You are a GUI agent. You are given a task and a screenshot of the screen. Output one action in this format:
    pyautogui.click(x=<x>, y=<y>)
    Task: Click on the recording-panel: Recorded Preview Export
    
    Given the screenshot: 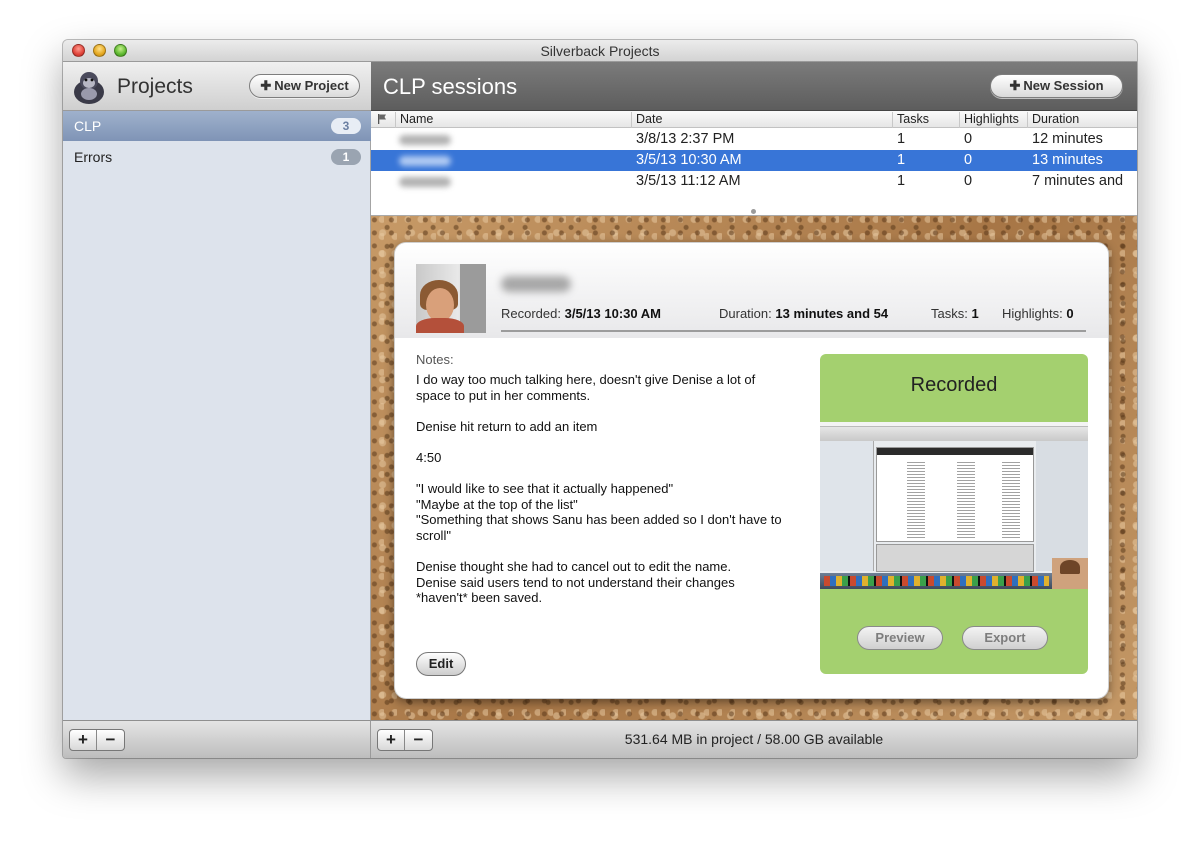 What is the action you would take?
    pyautogui.click(x=954, y=514)
    